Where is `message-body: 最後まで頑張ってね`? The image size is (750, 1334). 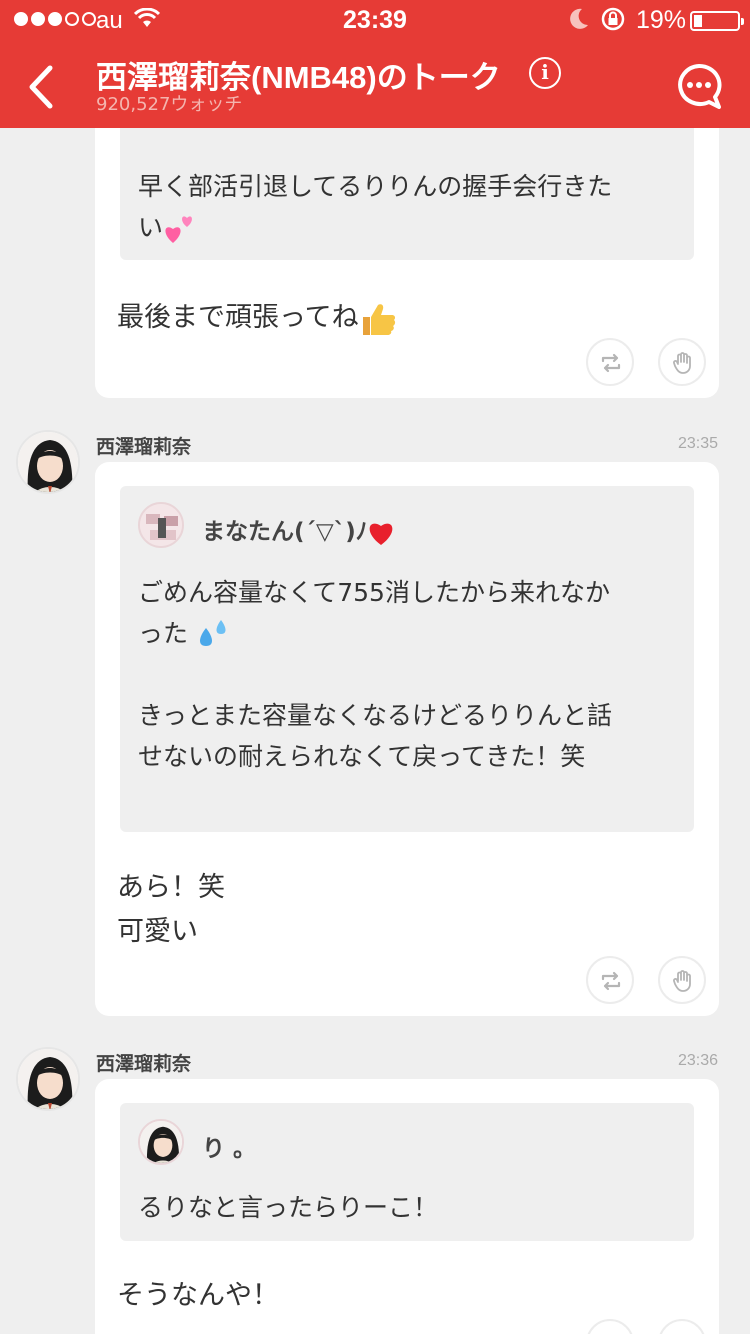
message-body: 最後まで頑張ってね is located at coordinates (257, 318).